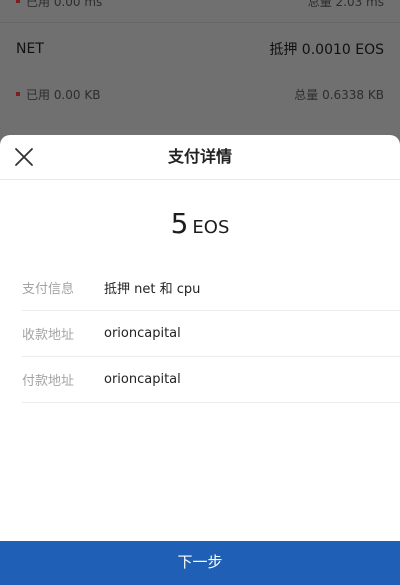 The image size is (400, 585). What do you see at coordinates (211, 380) in the screenshot?
I see `info-row-payer-address: 付款地址 orioncapital` at bounding box center [211, 380].